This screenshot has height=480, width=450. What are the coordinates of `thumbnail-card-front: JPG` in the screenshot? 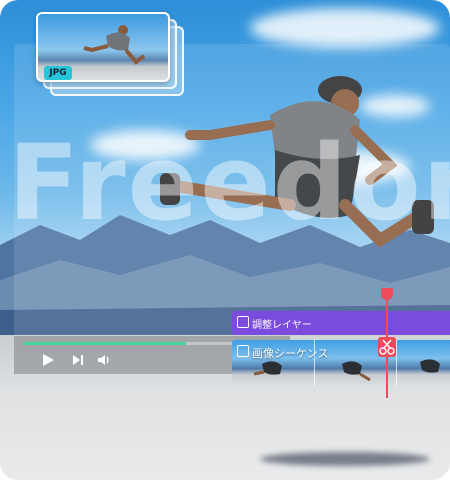 It's located at (103, 47).